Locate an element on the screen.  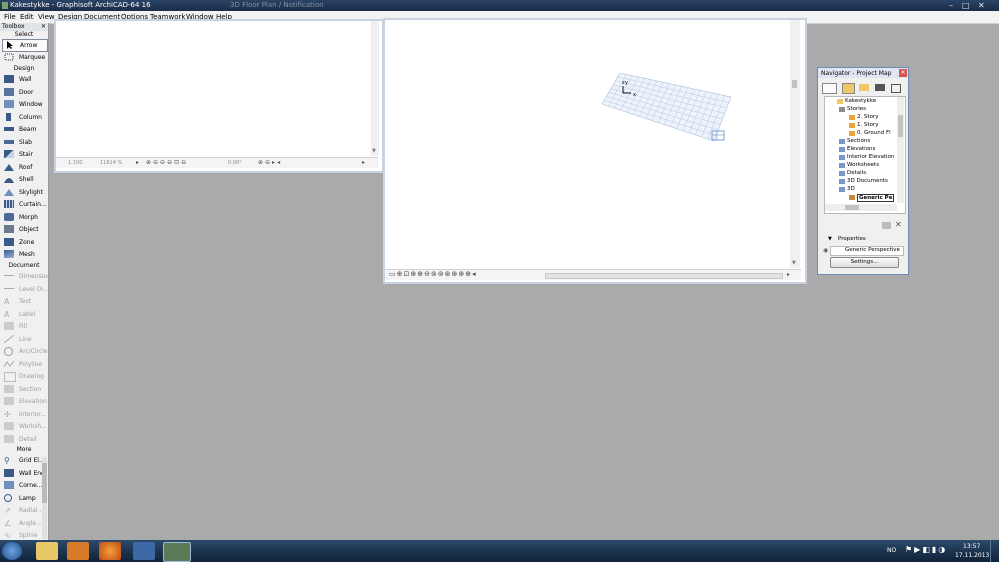
tool-section: Section is located at coordinates (24, 389).